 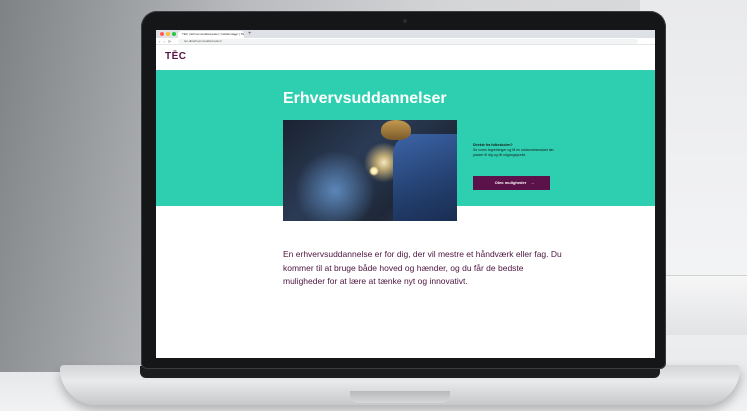 I want to click on camera-icon, so click(x=405, y=21).